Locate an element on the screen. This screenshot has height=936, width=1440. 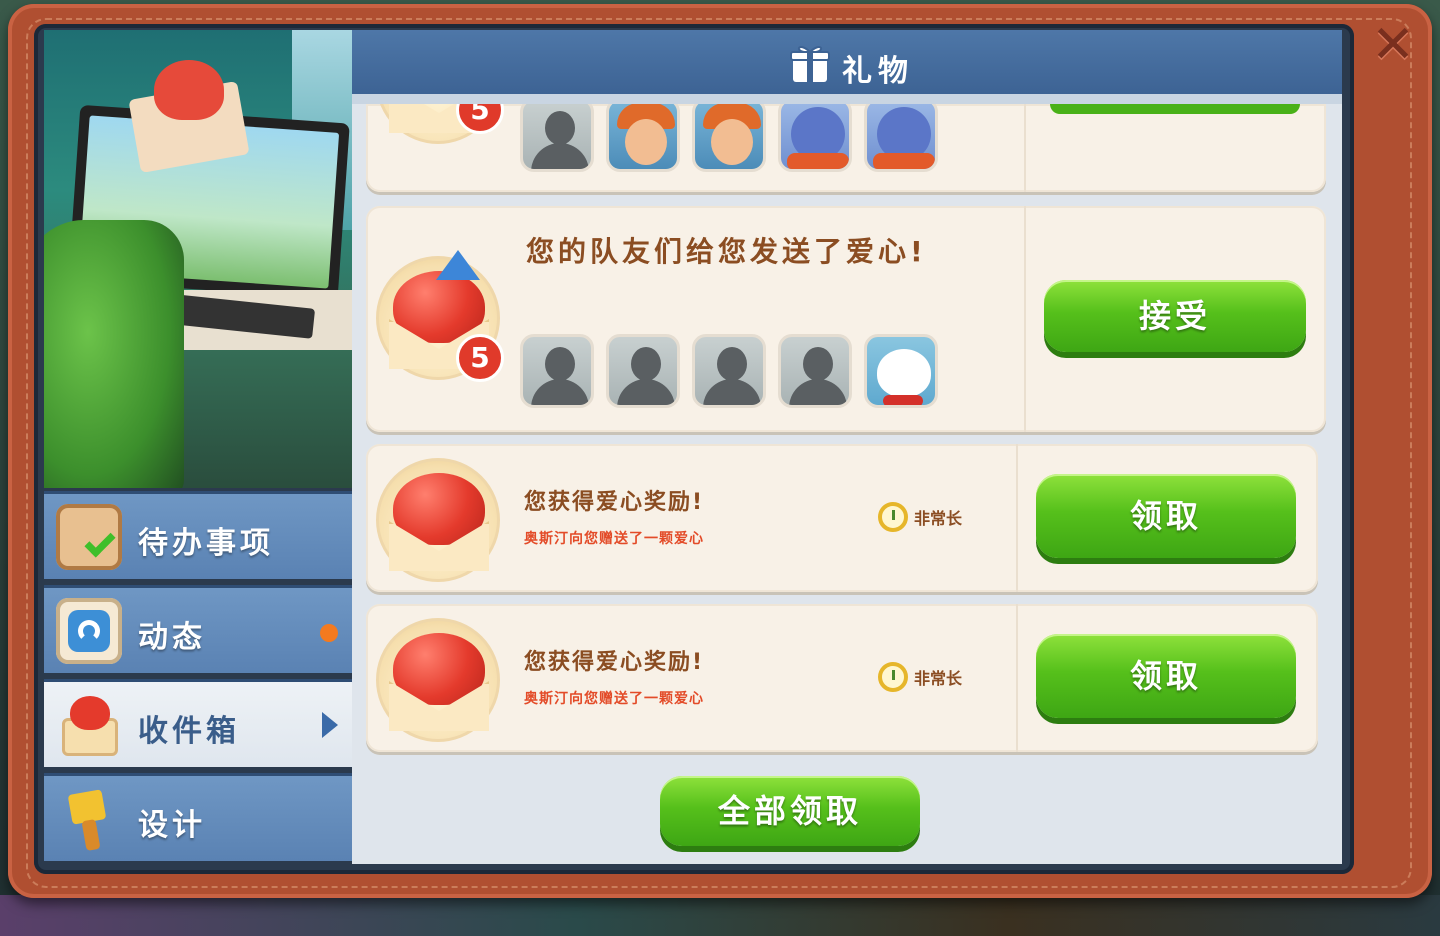
sidebar-item-inbox: 收件箱 is located at coordinates (198, 723).